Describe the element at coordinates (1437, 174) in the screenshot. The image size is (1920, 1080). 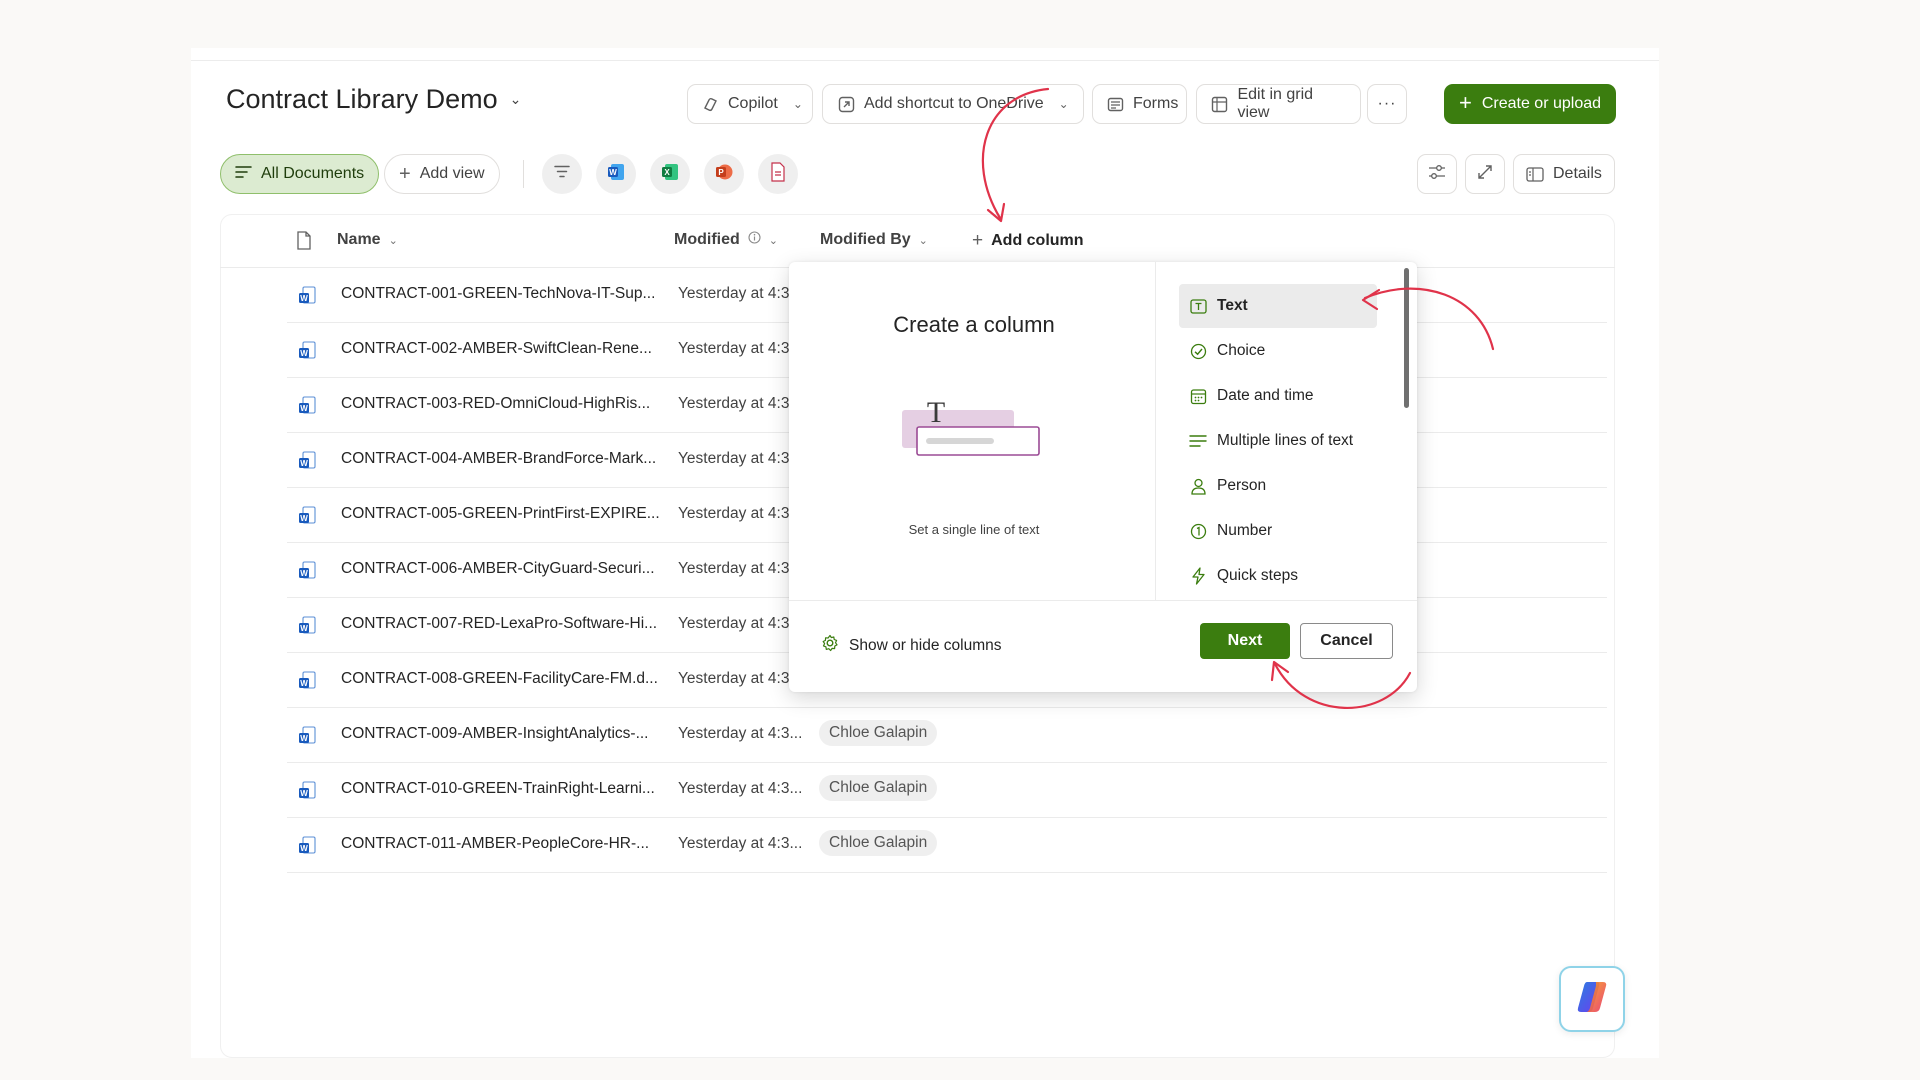
I see `view-options-button` at that location.